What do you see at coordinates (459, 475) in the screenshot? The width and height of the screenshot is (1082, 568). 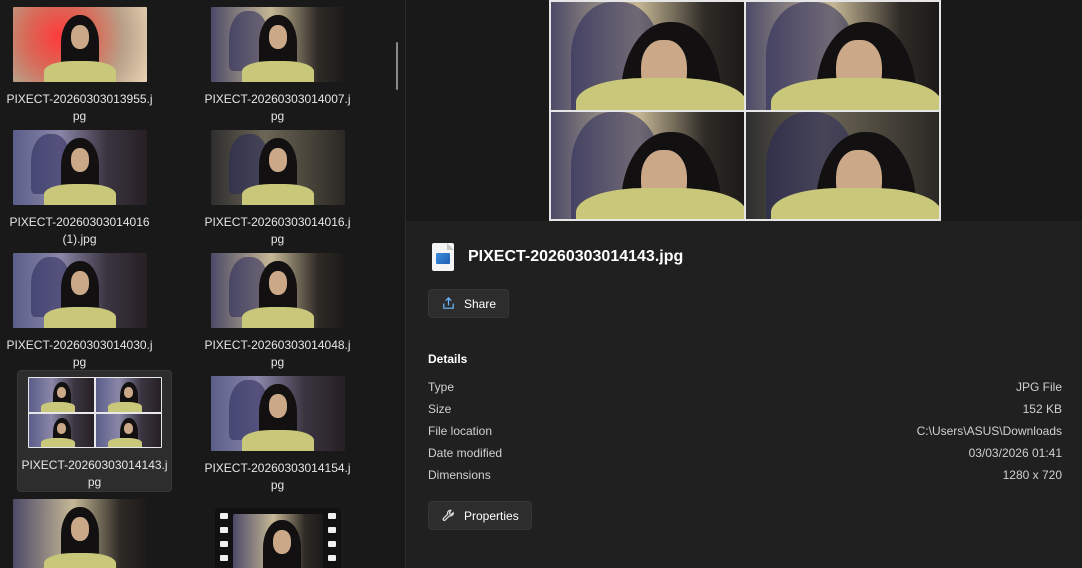 I see `detail-key: Dimensions` at bounding box center [459, 475].